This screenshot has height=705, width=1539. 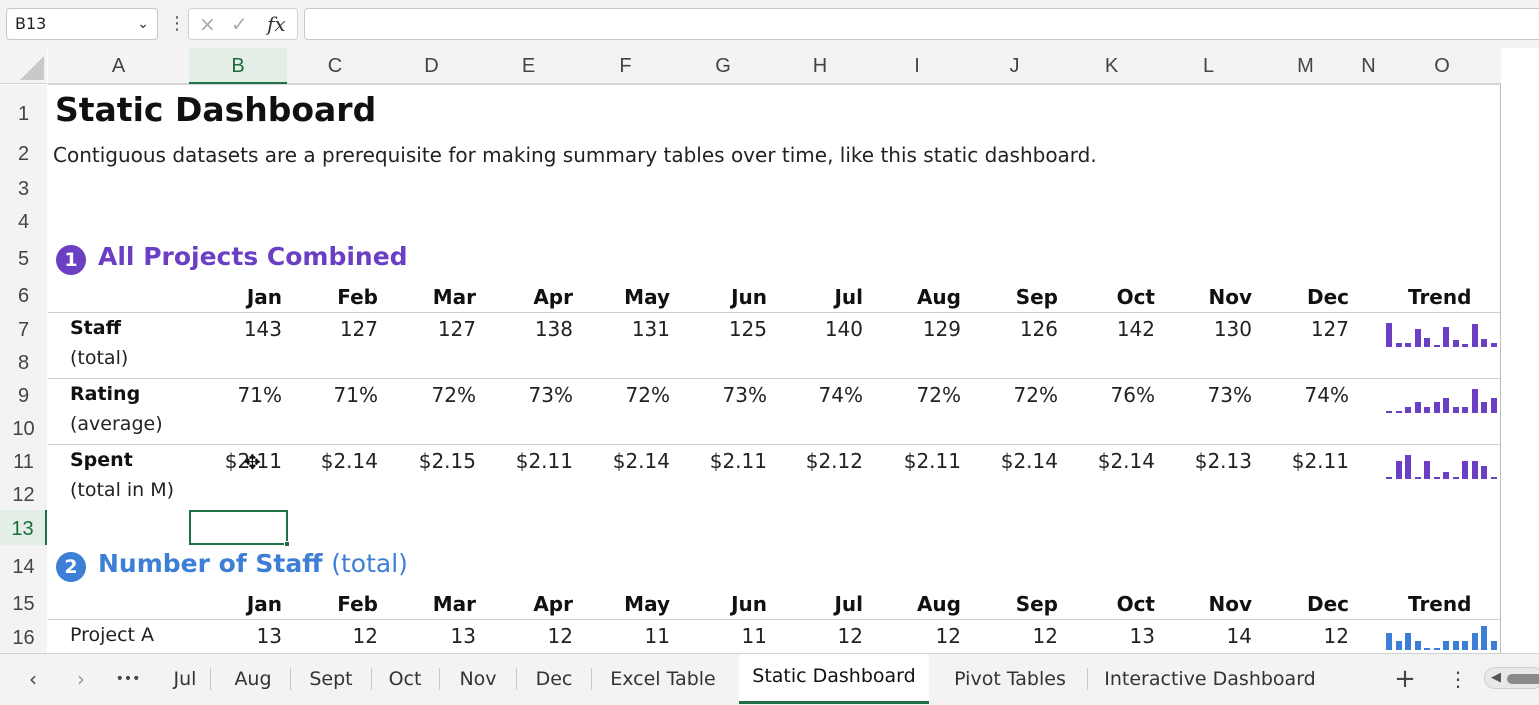 What do you see at coordinates (128, 679) in the screenshot?
I see `more-sheets-icon: •••` at bounding box center [128, 679].